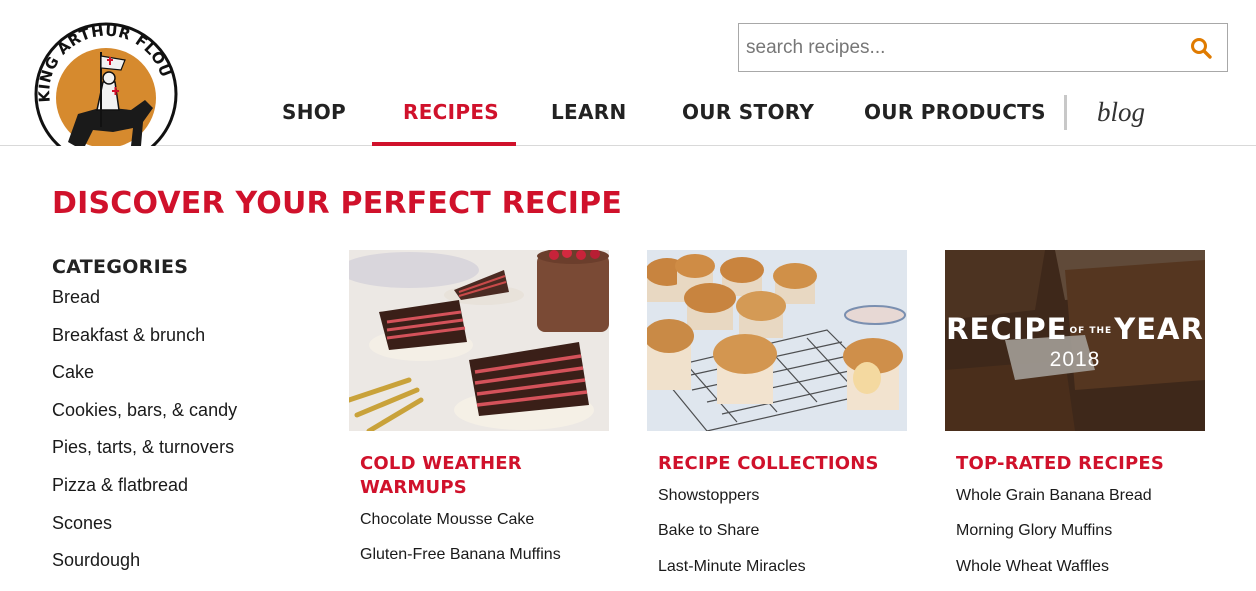 The width and height of the screenshot is (1256, 591). I want to click on recipe-of-the-year-image: RECIPE OF THEYEAR 2018, so click(1075, 340).